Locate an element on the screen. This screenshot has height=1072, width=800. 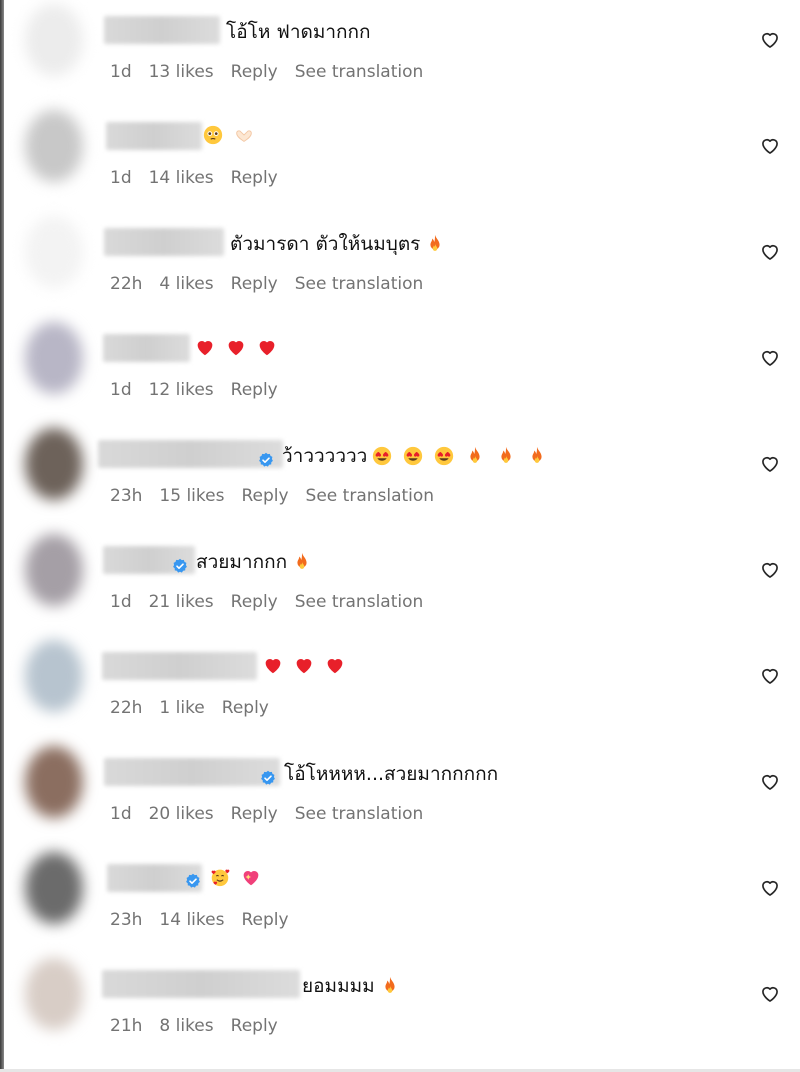
likes-count: 12 likes is located at coordinates (181, 390).